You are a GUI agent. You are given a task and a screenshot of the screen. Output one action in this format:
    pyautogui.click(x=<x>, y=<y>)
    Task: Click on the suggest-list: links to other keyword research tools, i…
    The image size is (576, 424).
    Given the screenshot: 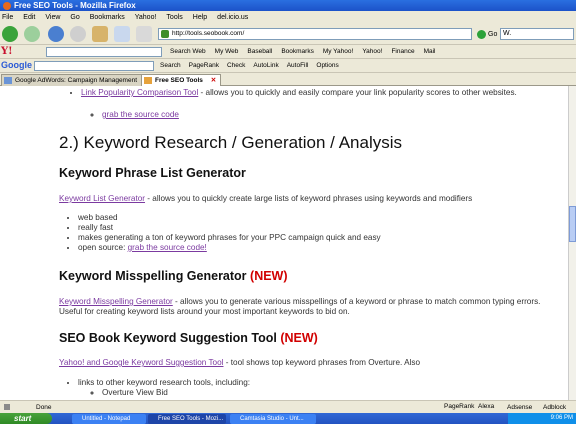 What is the action you would take?
    pyautogui.click(x=306, y=383)
    